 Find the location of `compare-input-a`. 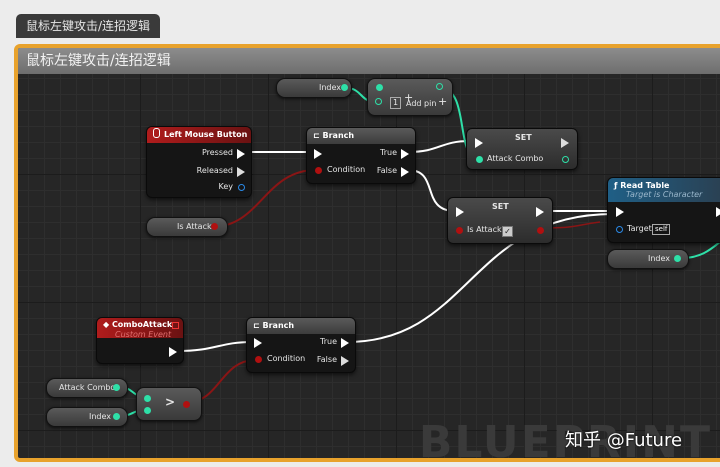

compare-input-a is located at coordinates (147, 398).